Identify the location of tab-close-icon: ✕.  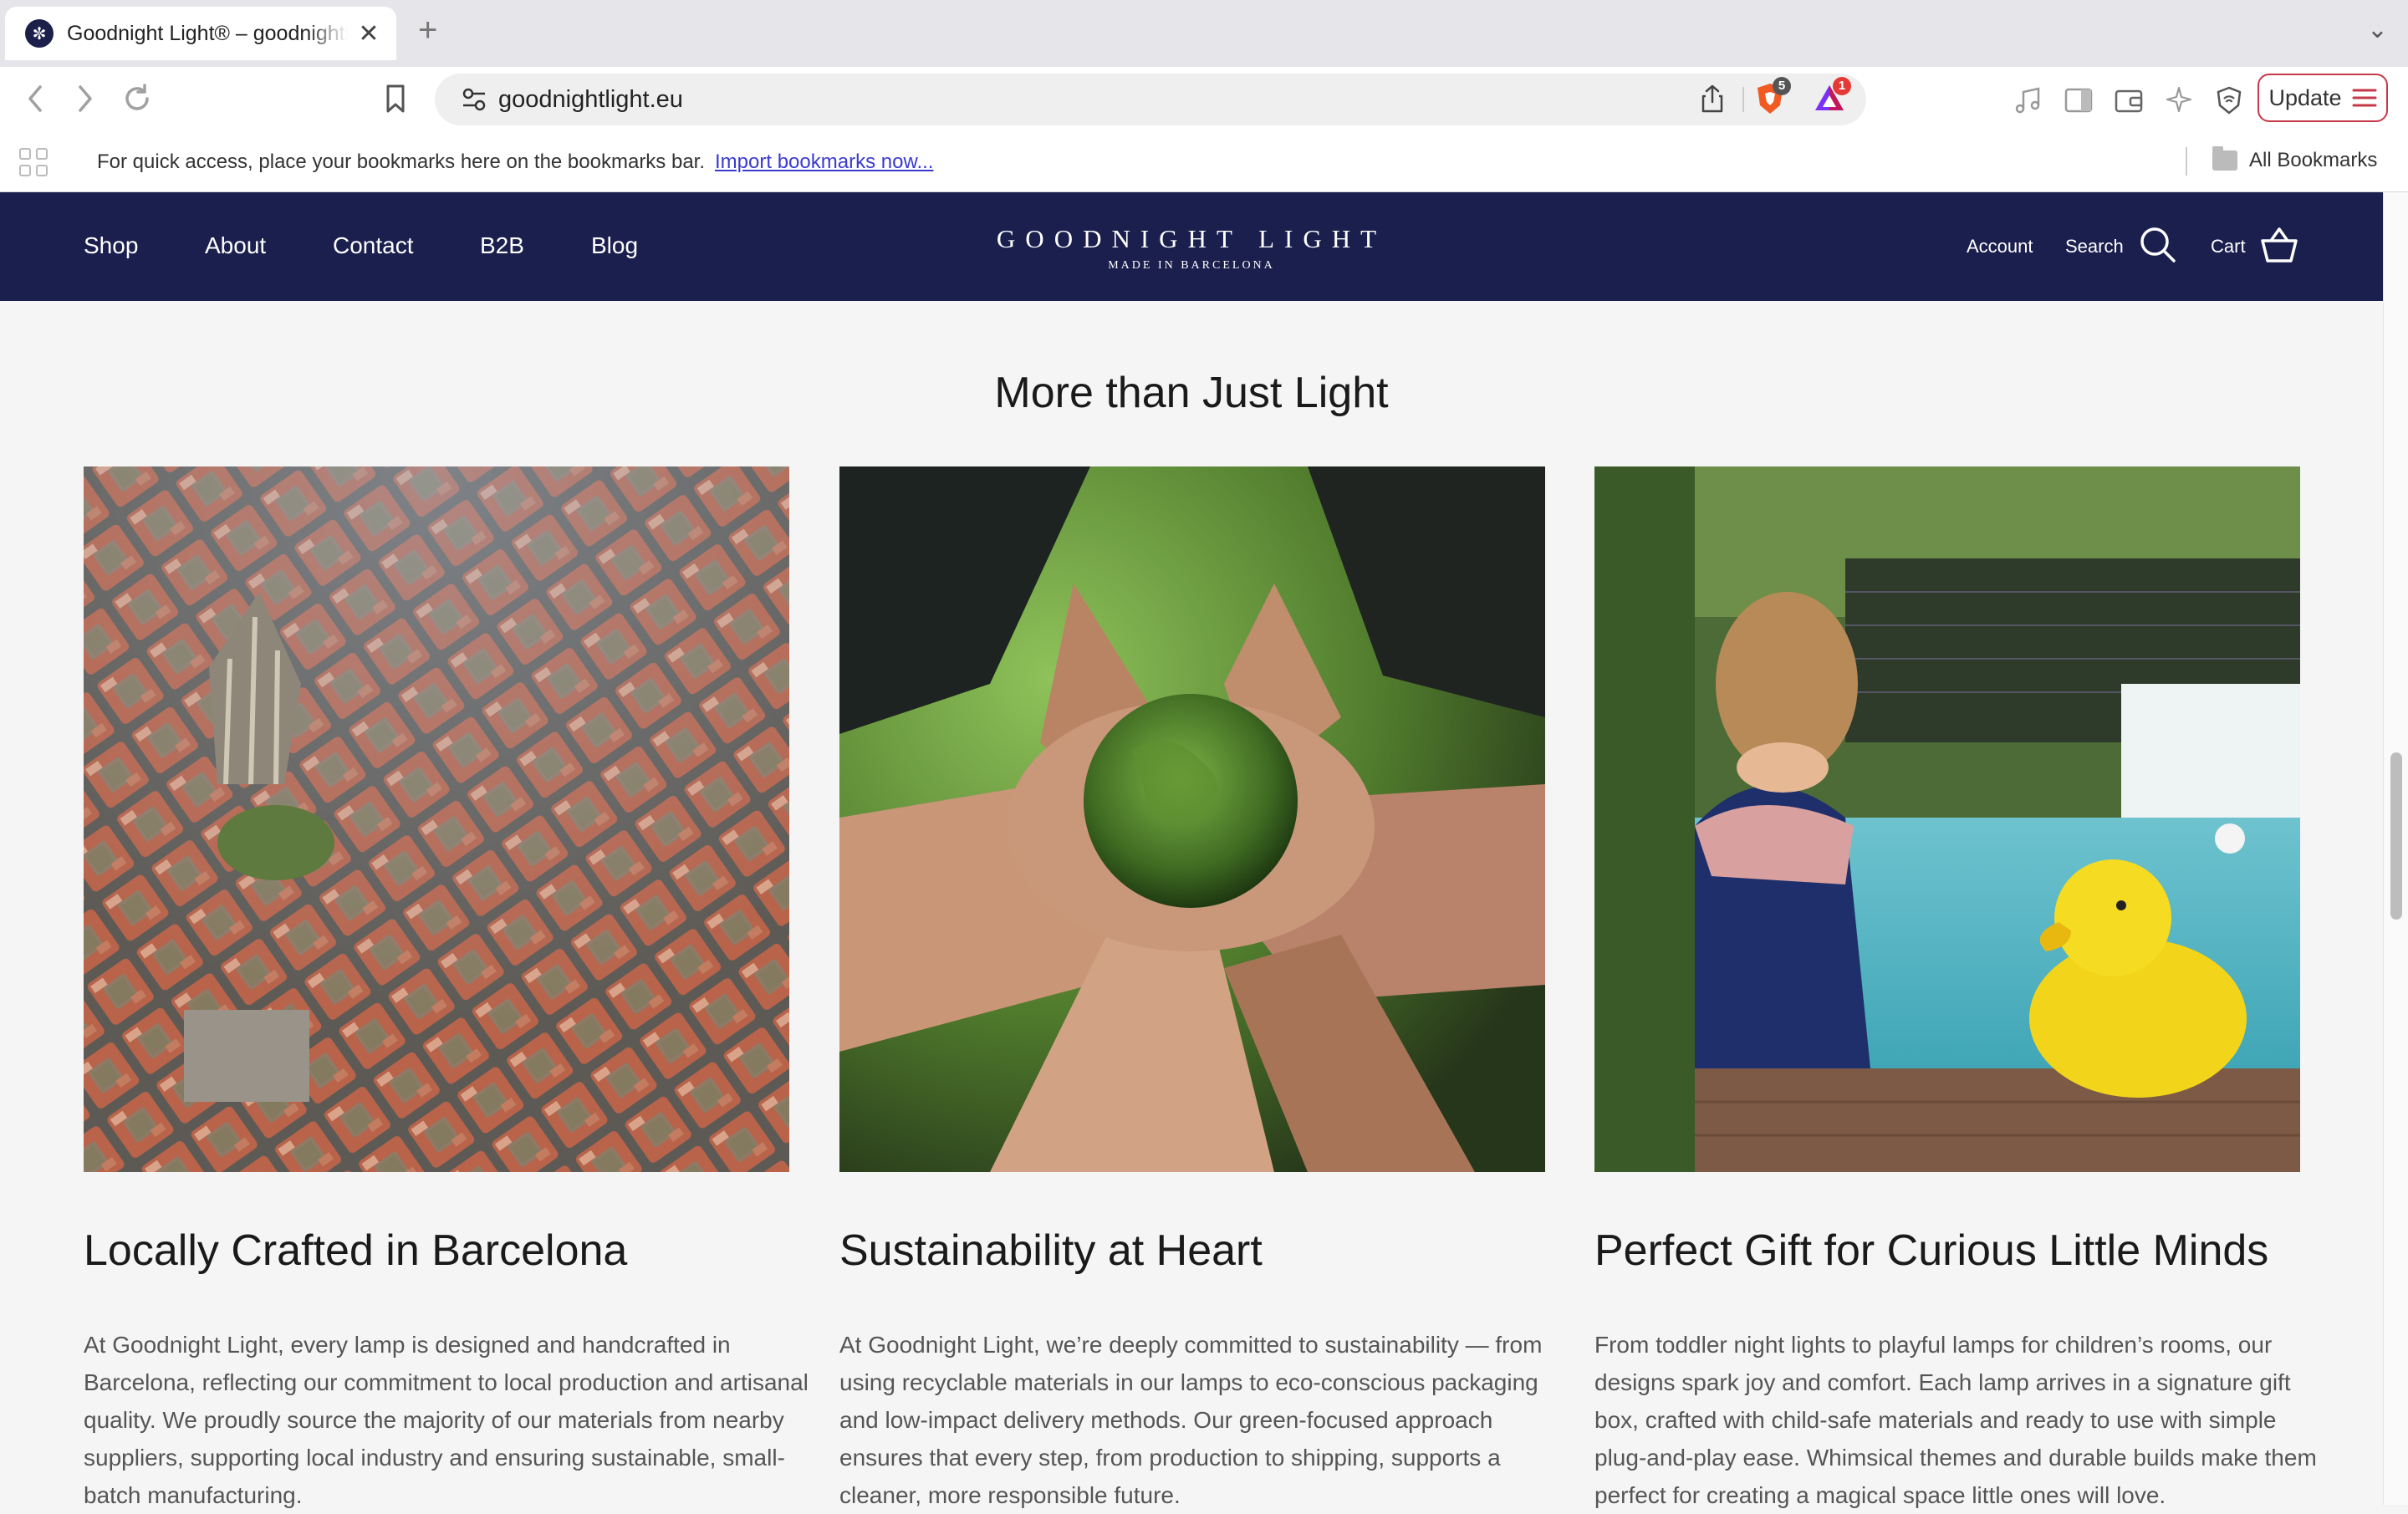
(368, 33).